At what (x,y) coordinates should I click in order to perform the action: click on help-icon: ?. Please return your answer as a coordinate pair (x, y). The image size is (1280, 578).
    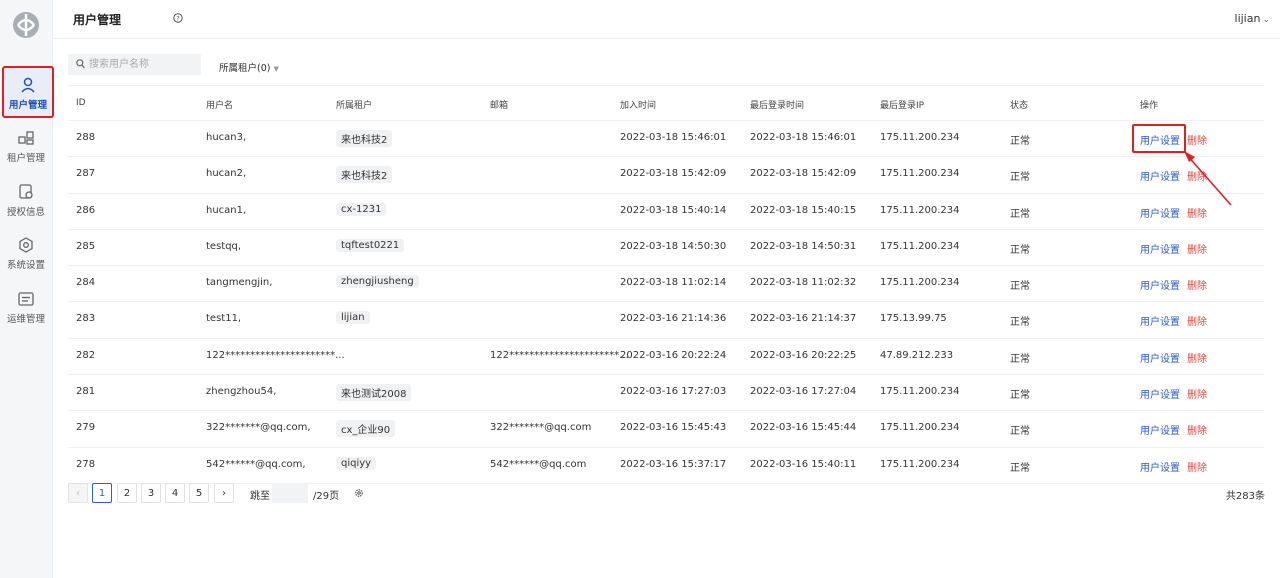
    Looking at the image, I should click on (178, 18).